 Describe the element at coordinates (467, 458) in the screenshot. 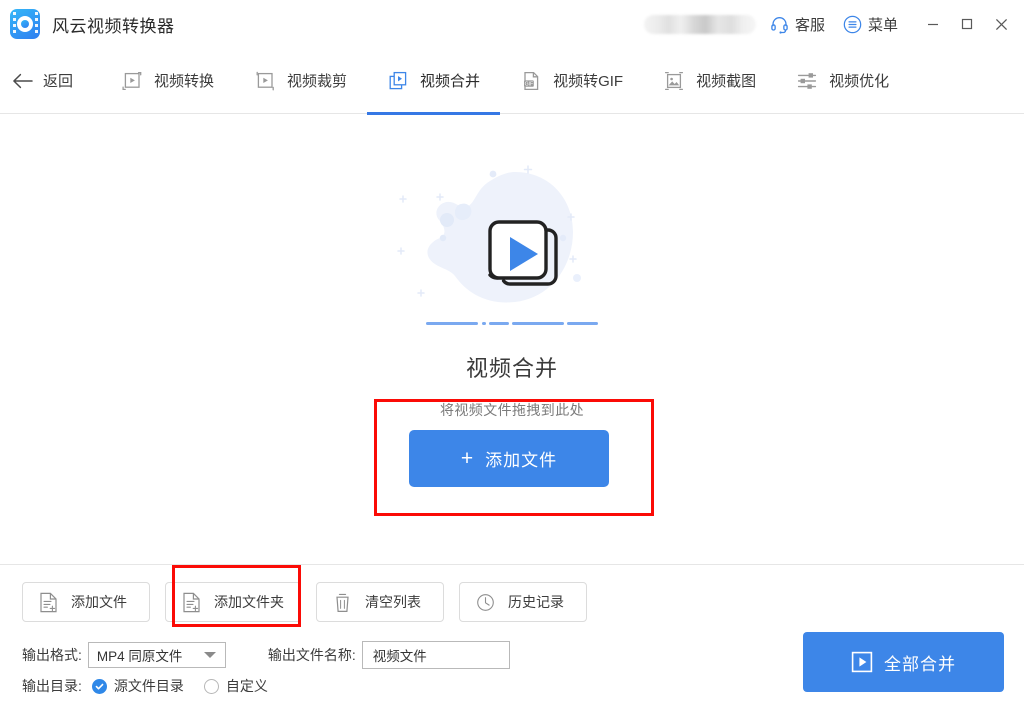

I see `plus-icon: +` at that location.